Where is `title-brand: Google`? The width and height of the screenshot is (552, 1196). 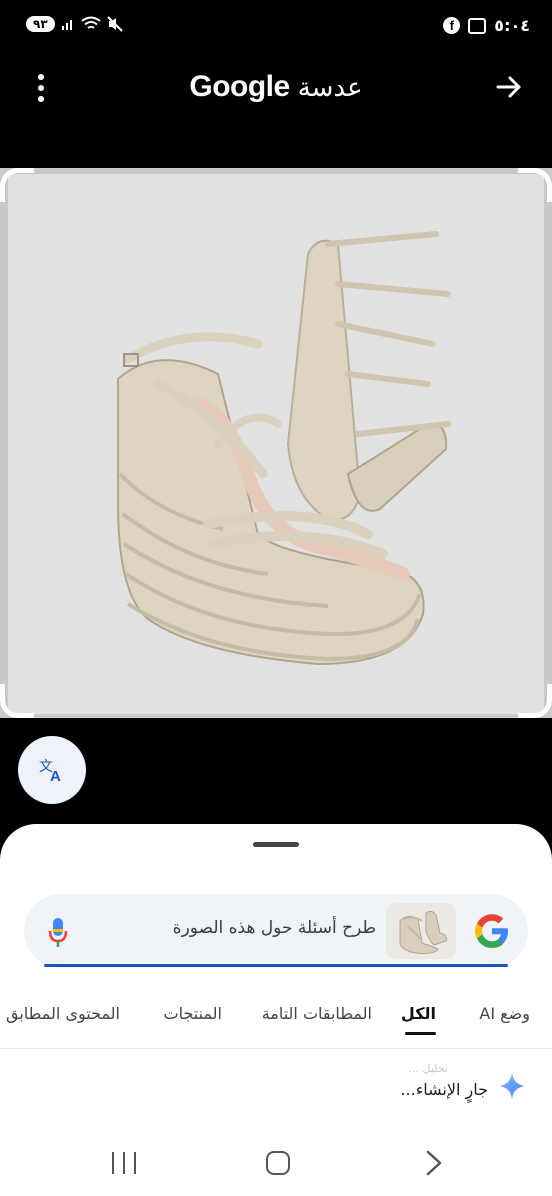 title-brand: Google is located at coordinates (239, 86).